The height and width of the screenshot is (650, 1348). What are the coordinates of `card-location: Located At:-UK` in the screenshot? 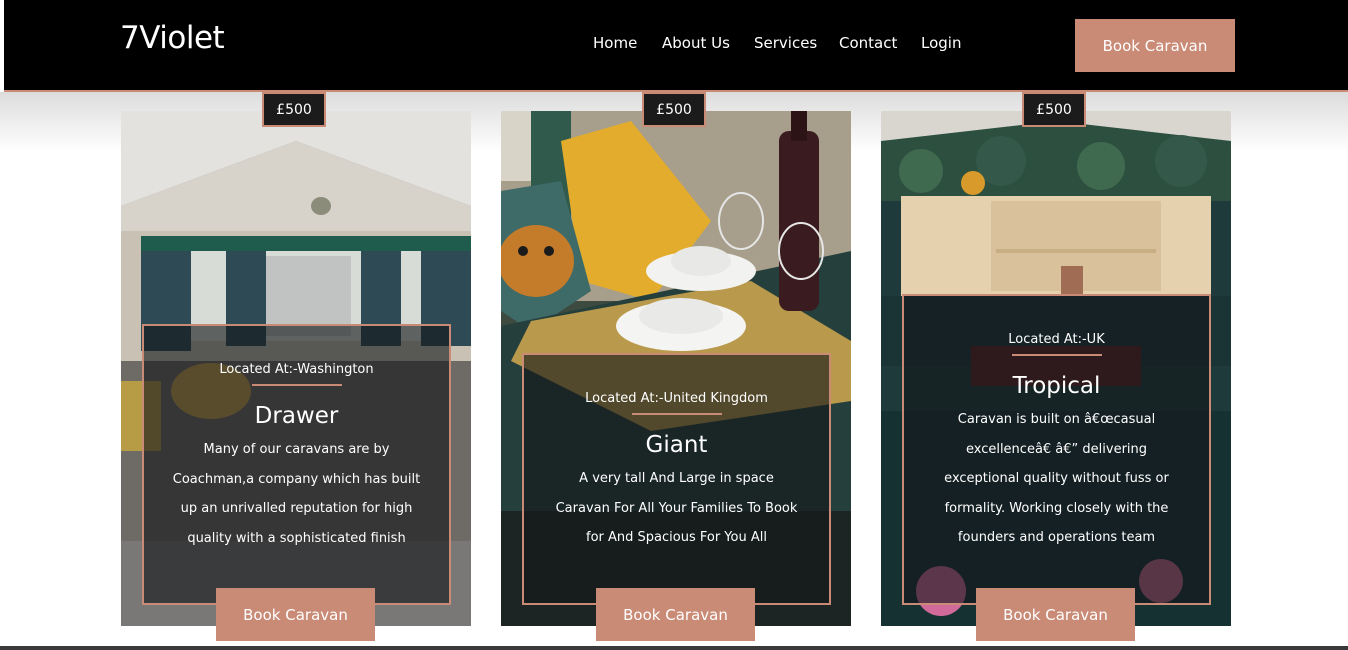 It's located at (1056, 339).